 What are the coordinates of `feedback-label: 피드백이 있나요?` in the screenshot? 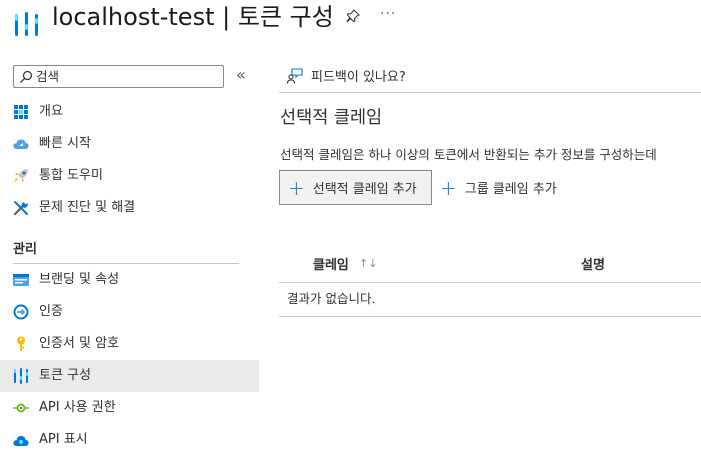 It's located at (358, 77).